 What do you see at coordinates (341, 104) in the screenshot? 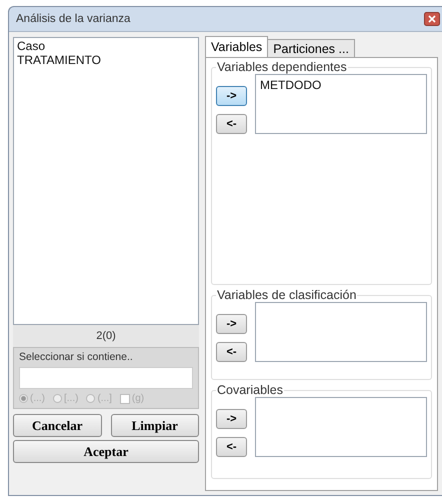
I see `variable-list: METDODO` at bounding box center [341, 104].